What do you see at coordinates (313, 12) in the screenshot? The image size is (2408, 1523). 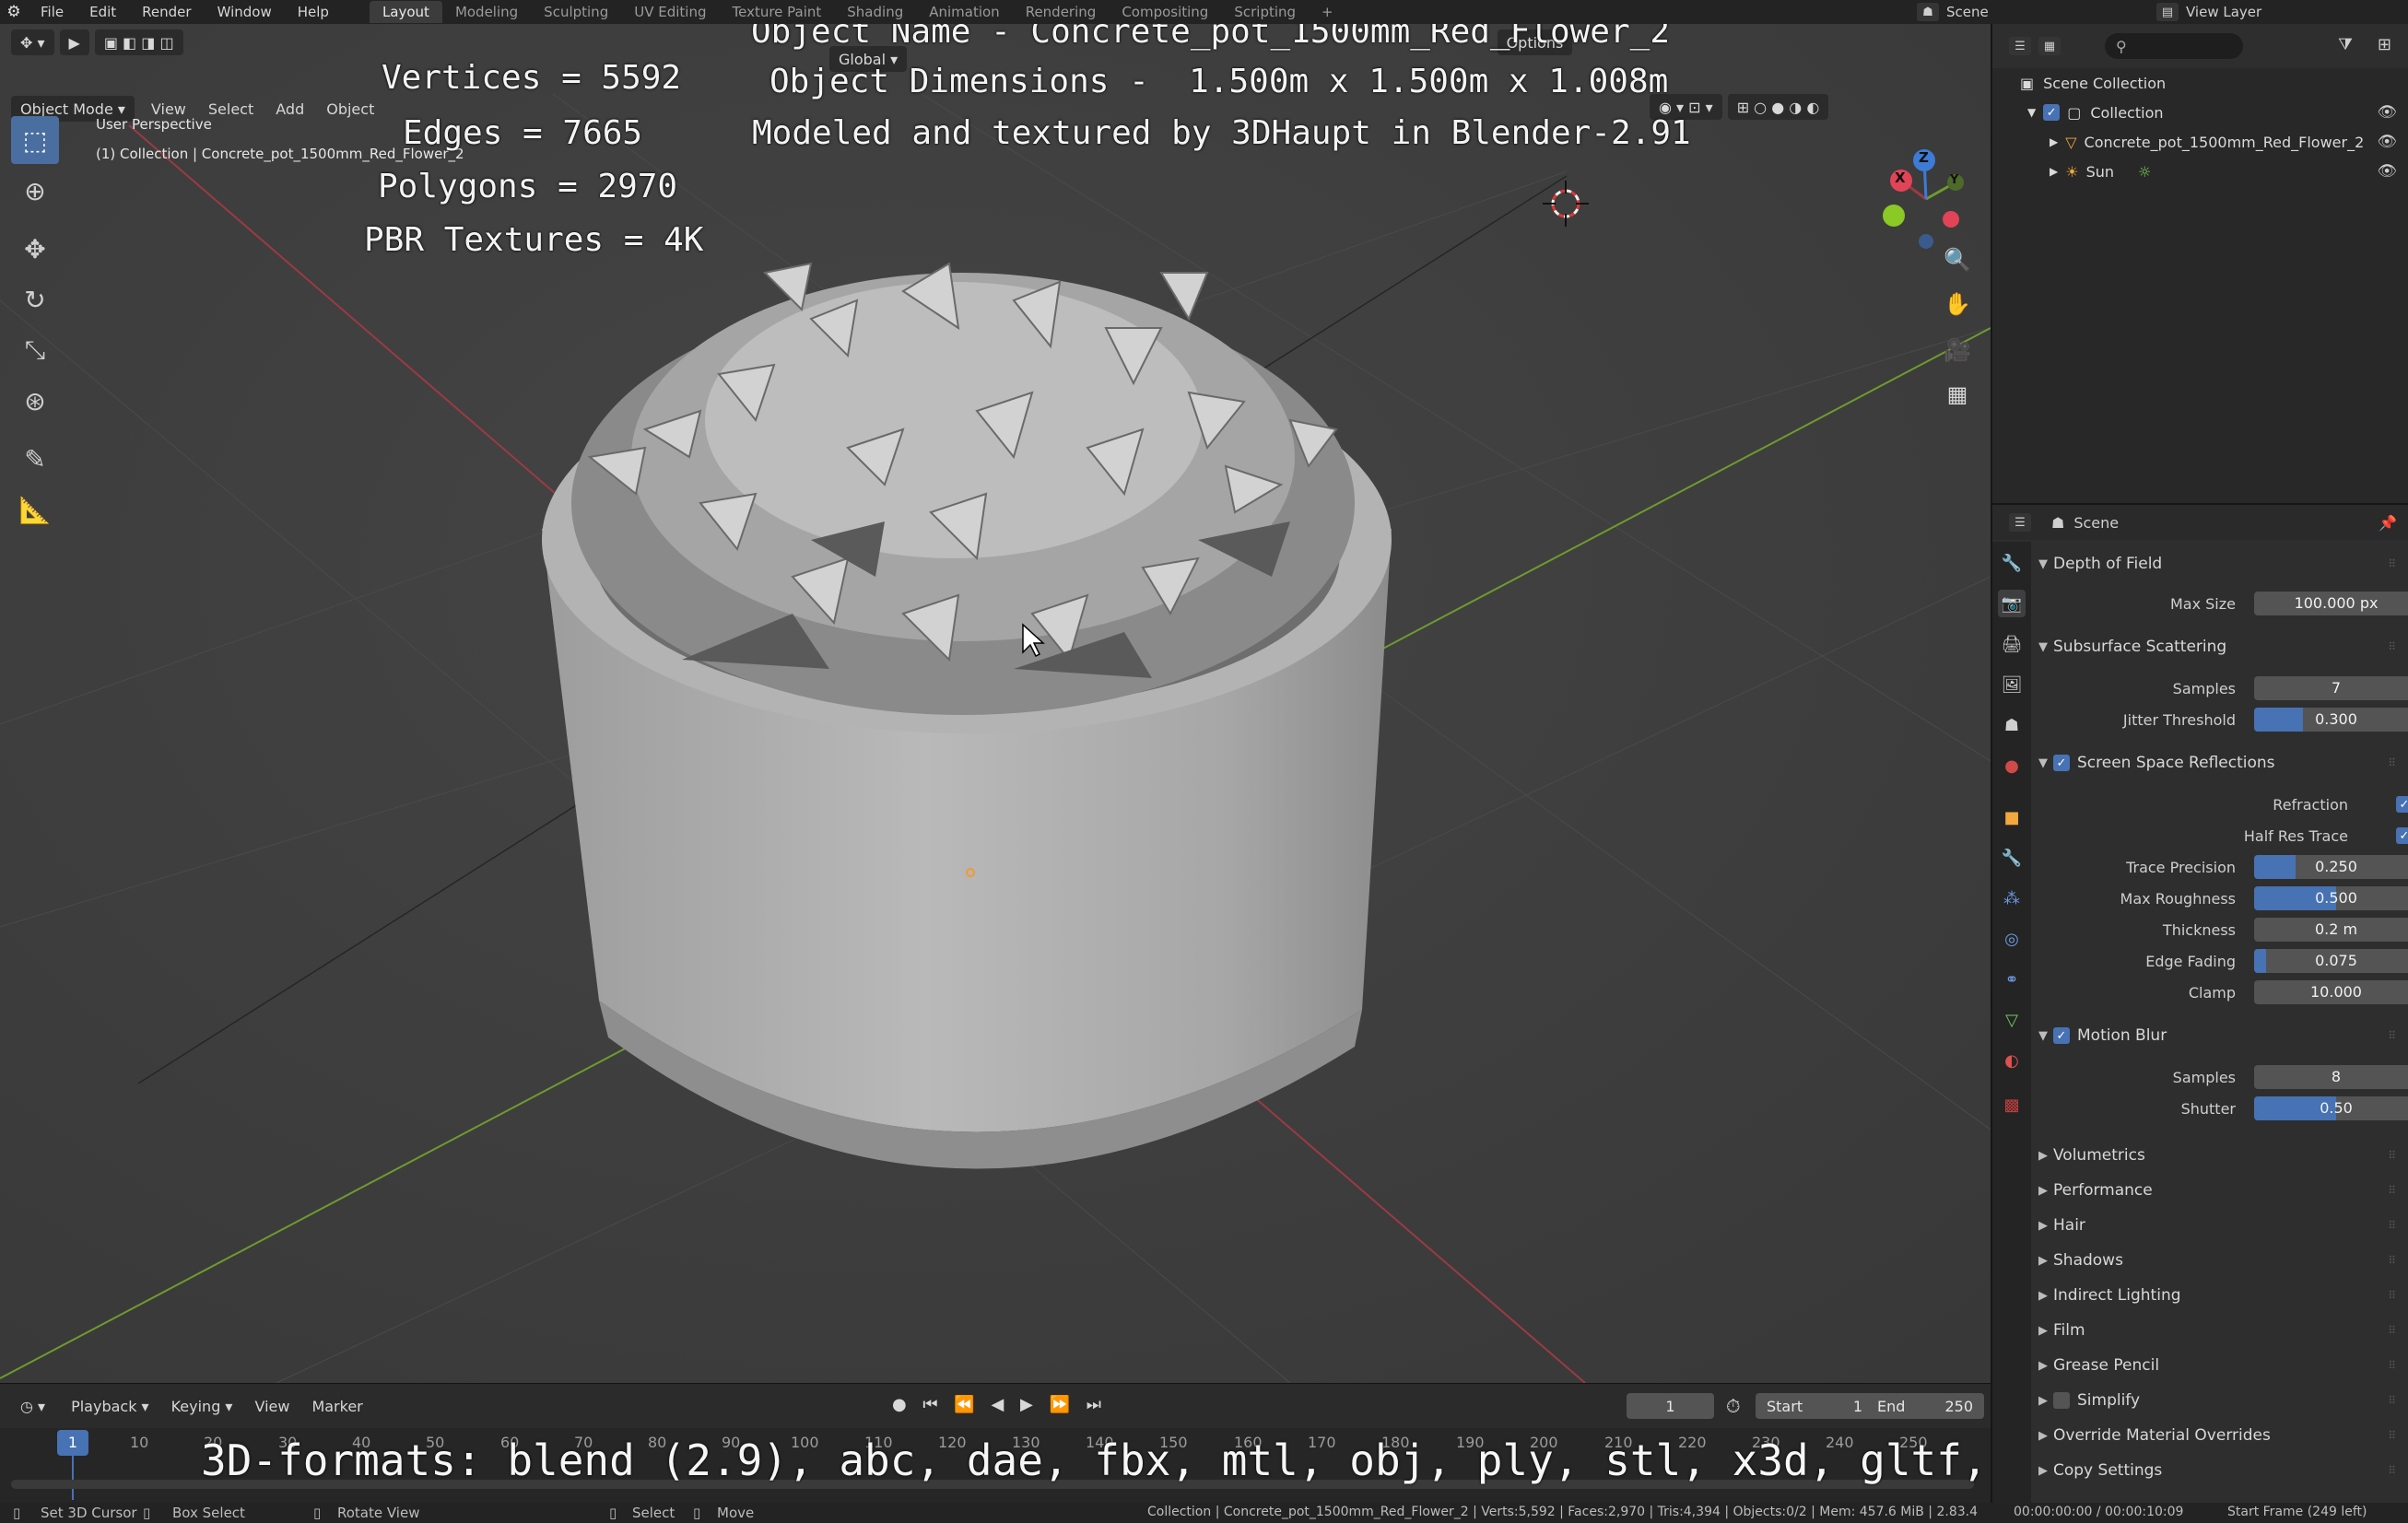 I see `menu-help: Help` at bounding box center [313, 12].